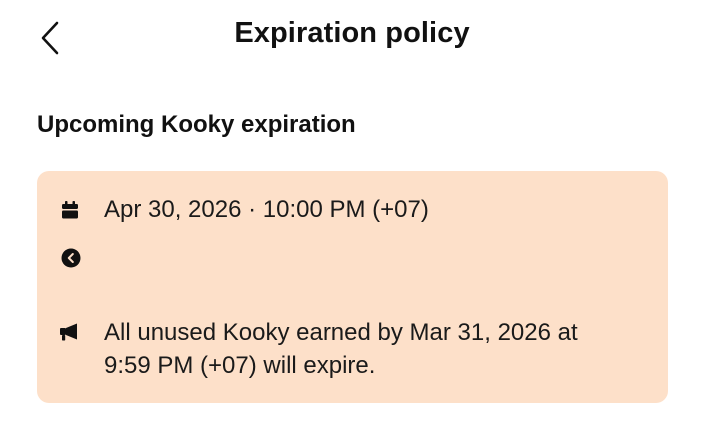 The image size is (704, 448). What do you see at coordinates (71, 258) in the screenshot?
I see `chevron-left-circle-icon` at bounding box center [71, 258].